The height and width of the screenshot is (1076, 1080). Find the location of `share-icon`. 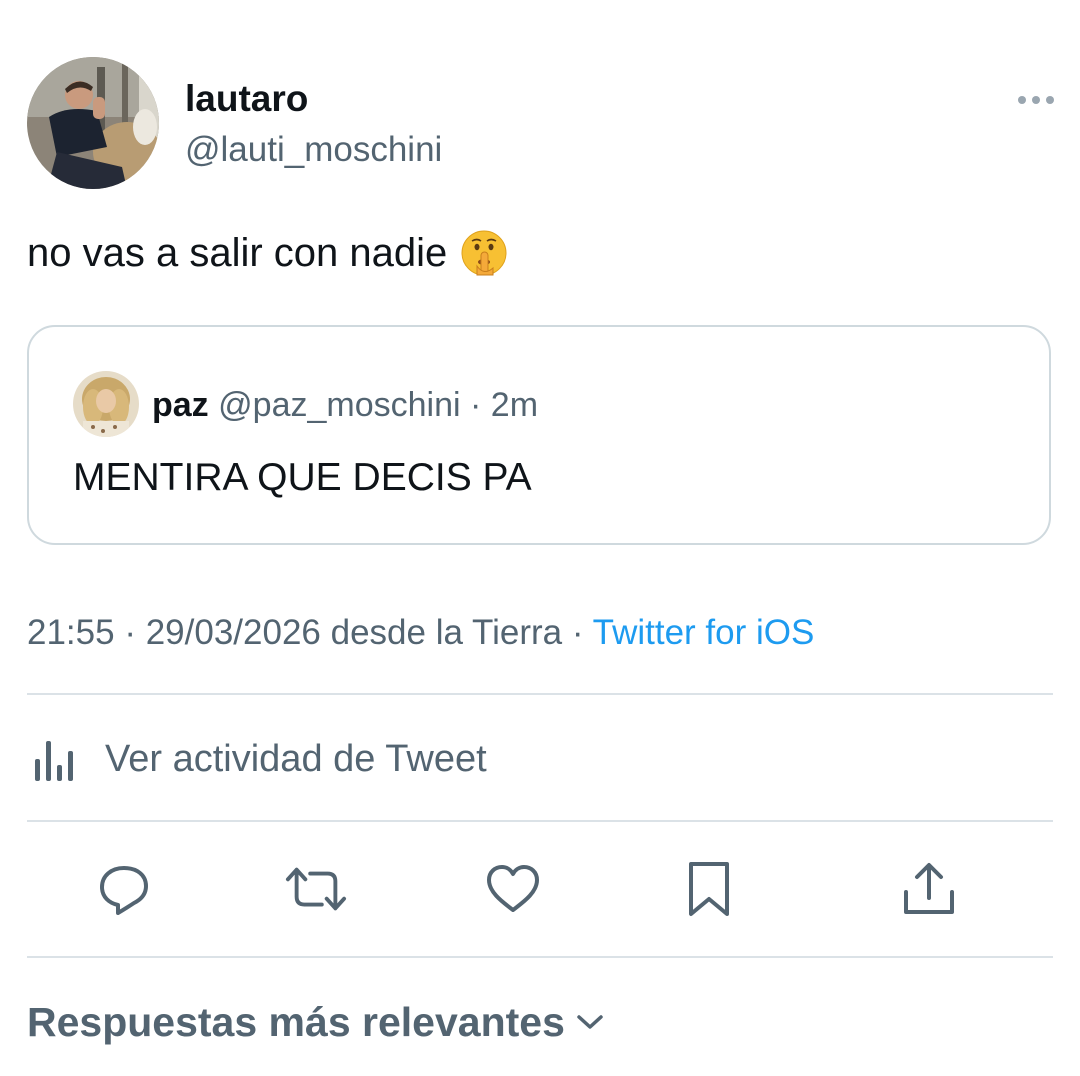

share-icon is located at coordinates (929, 888).